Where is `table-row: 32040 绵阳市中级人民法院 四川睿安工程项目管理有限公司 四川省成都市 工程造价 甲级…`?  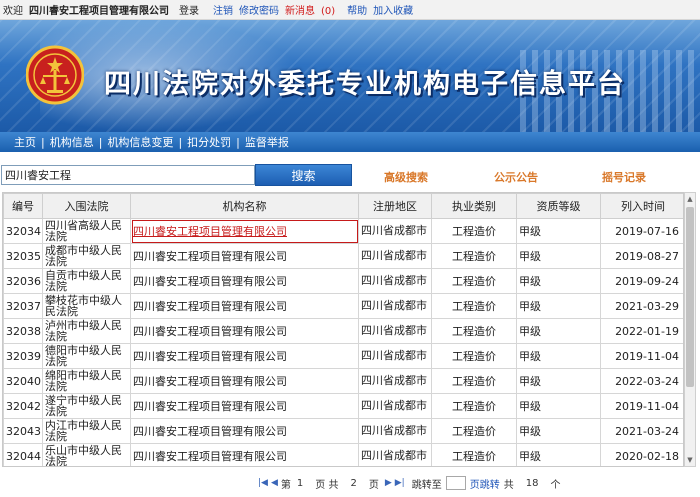
table-row: 32040 绵阳市中级人民法院 四川睿安工程项目管理有限公司 四川省成都市 工程造价 甲级… is located at coordinates (343, 381).